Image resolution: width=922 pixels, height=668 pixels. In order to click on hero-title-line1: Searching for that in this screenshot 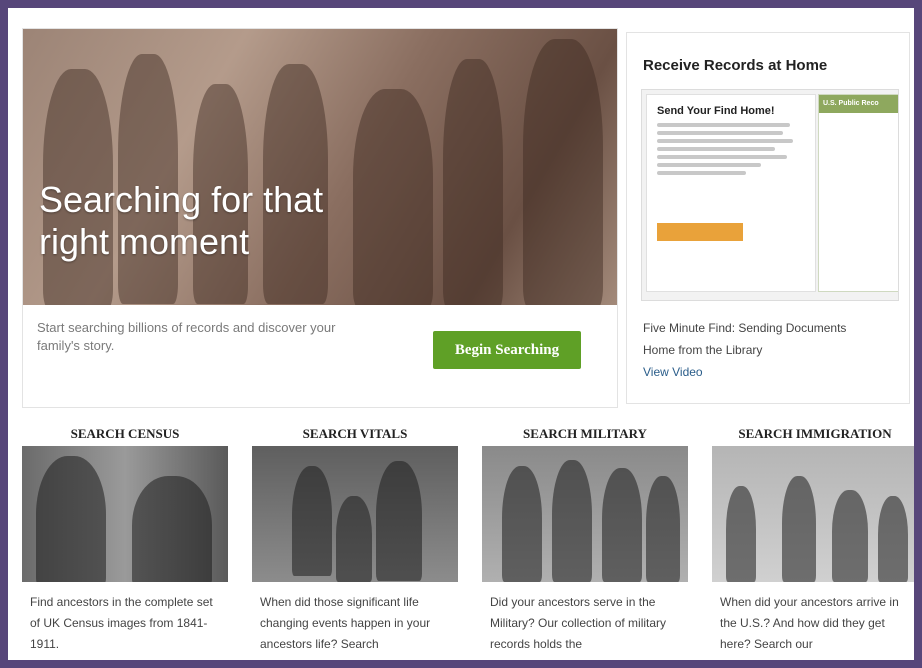, I will do `click(181, 199)`.